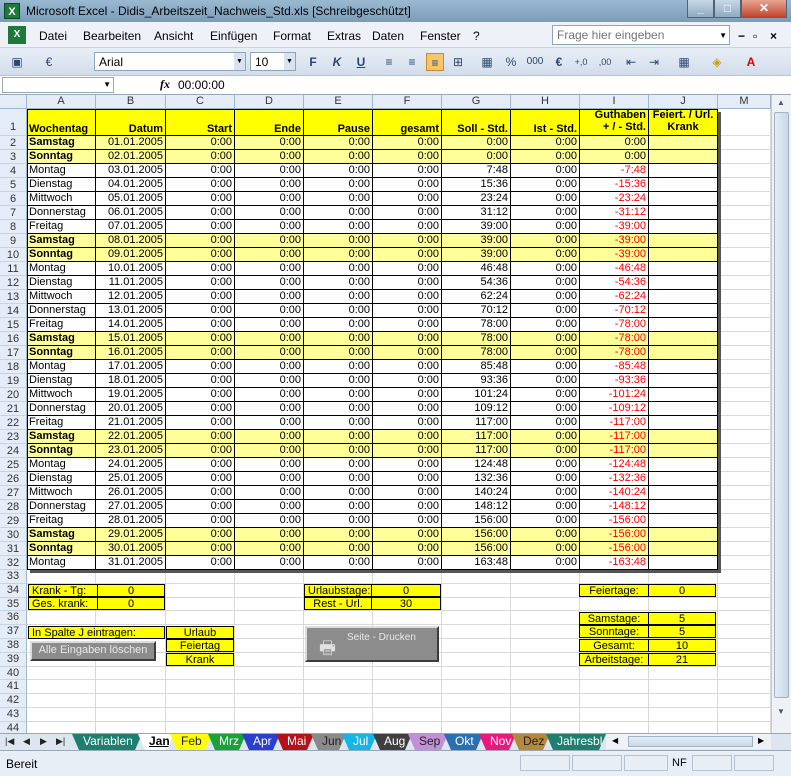 This screenshot has height=776, width=791. Describe the element at coordinates (13, 283) in the screenshot. I see `row-header: 12` at that location.